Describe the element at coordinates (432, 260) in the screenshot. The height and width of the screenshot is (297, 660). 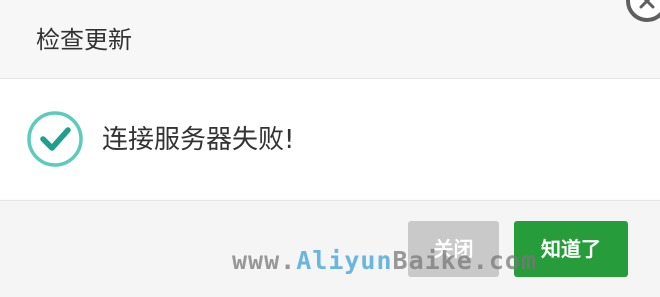
I see `watermark-brand-b: Baike` at that location.